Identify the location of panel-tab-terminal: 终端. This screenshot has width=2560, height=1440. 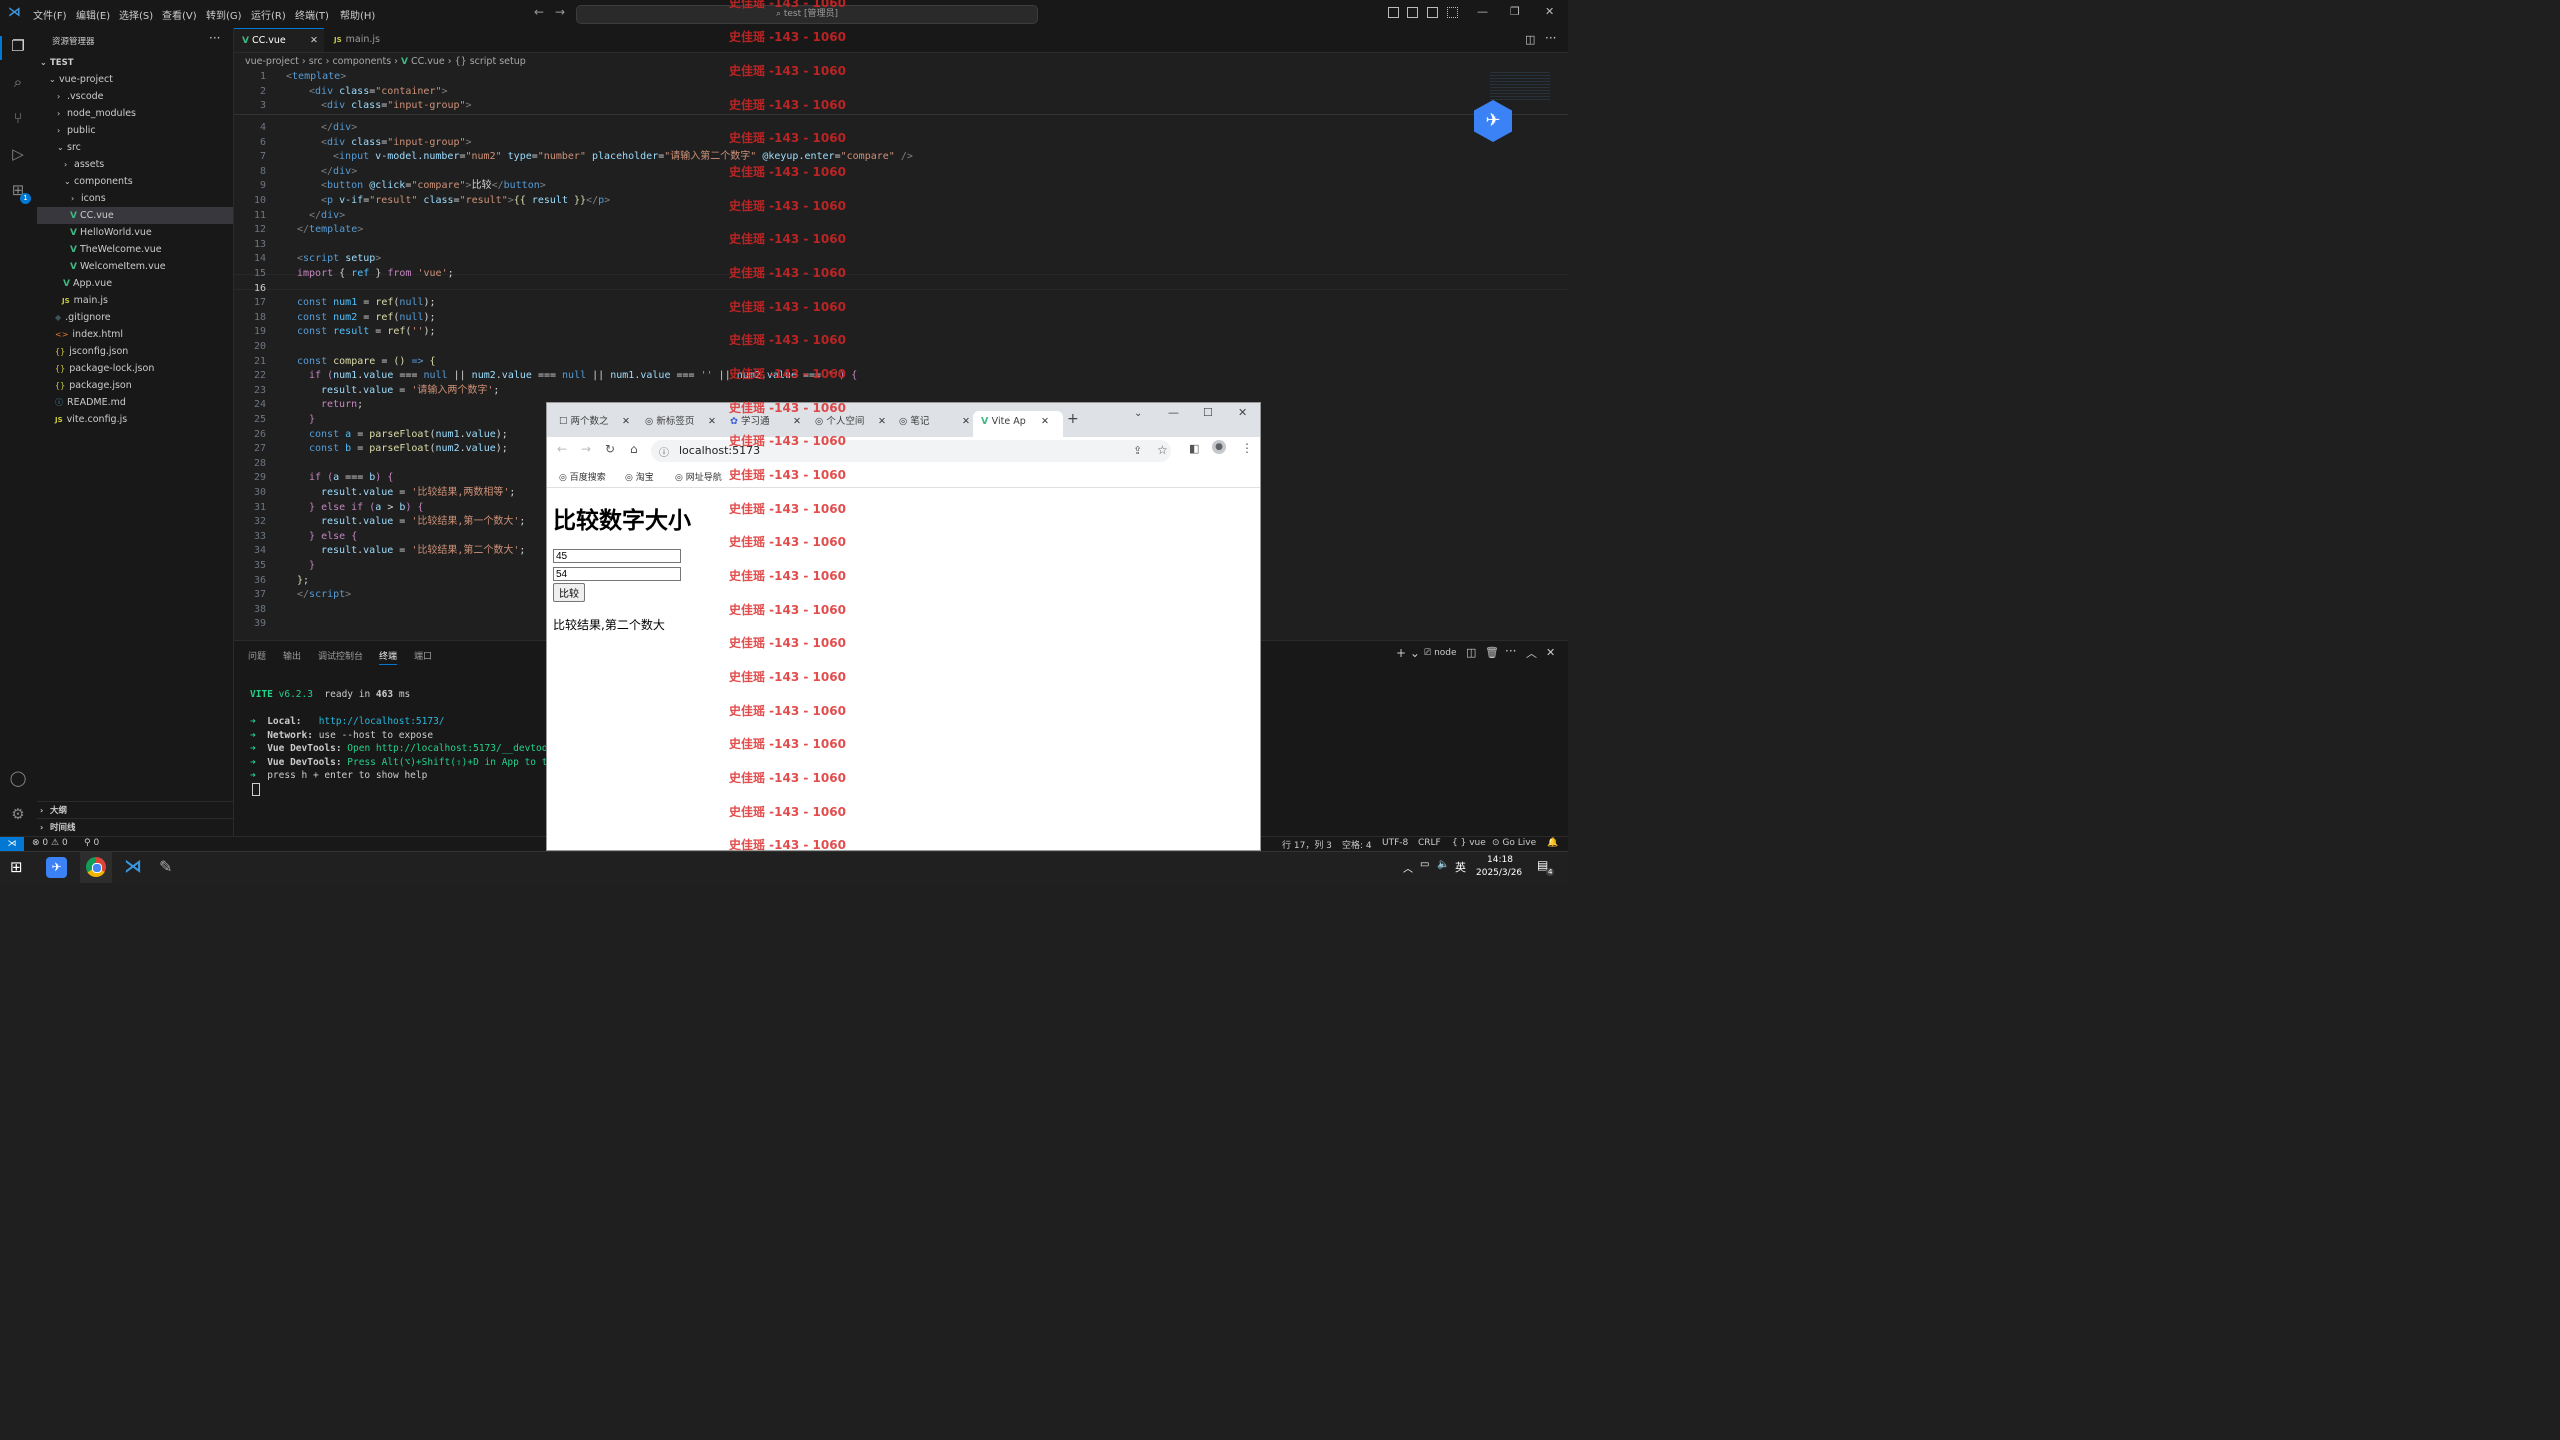
(388, 657).